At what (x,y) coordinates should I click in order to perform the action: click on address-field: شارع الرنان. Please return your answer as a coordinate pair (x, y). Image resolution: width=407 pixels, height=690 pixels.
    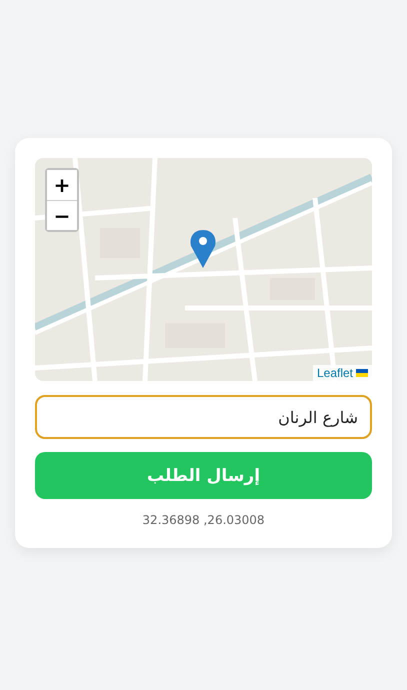
    Looking at the image, I should click on (203, 417).